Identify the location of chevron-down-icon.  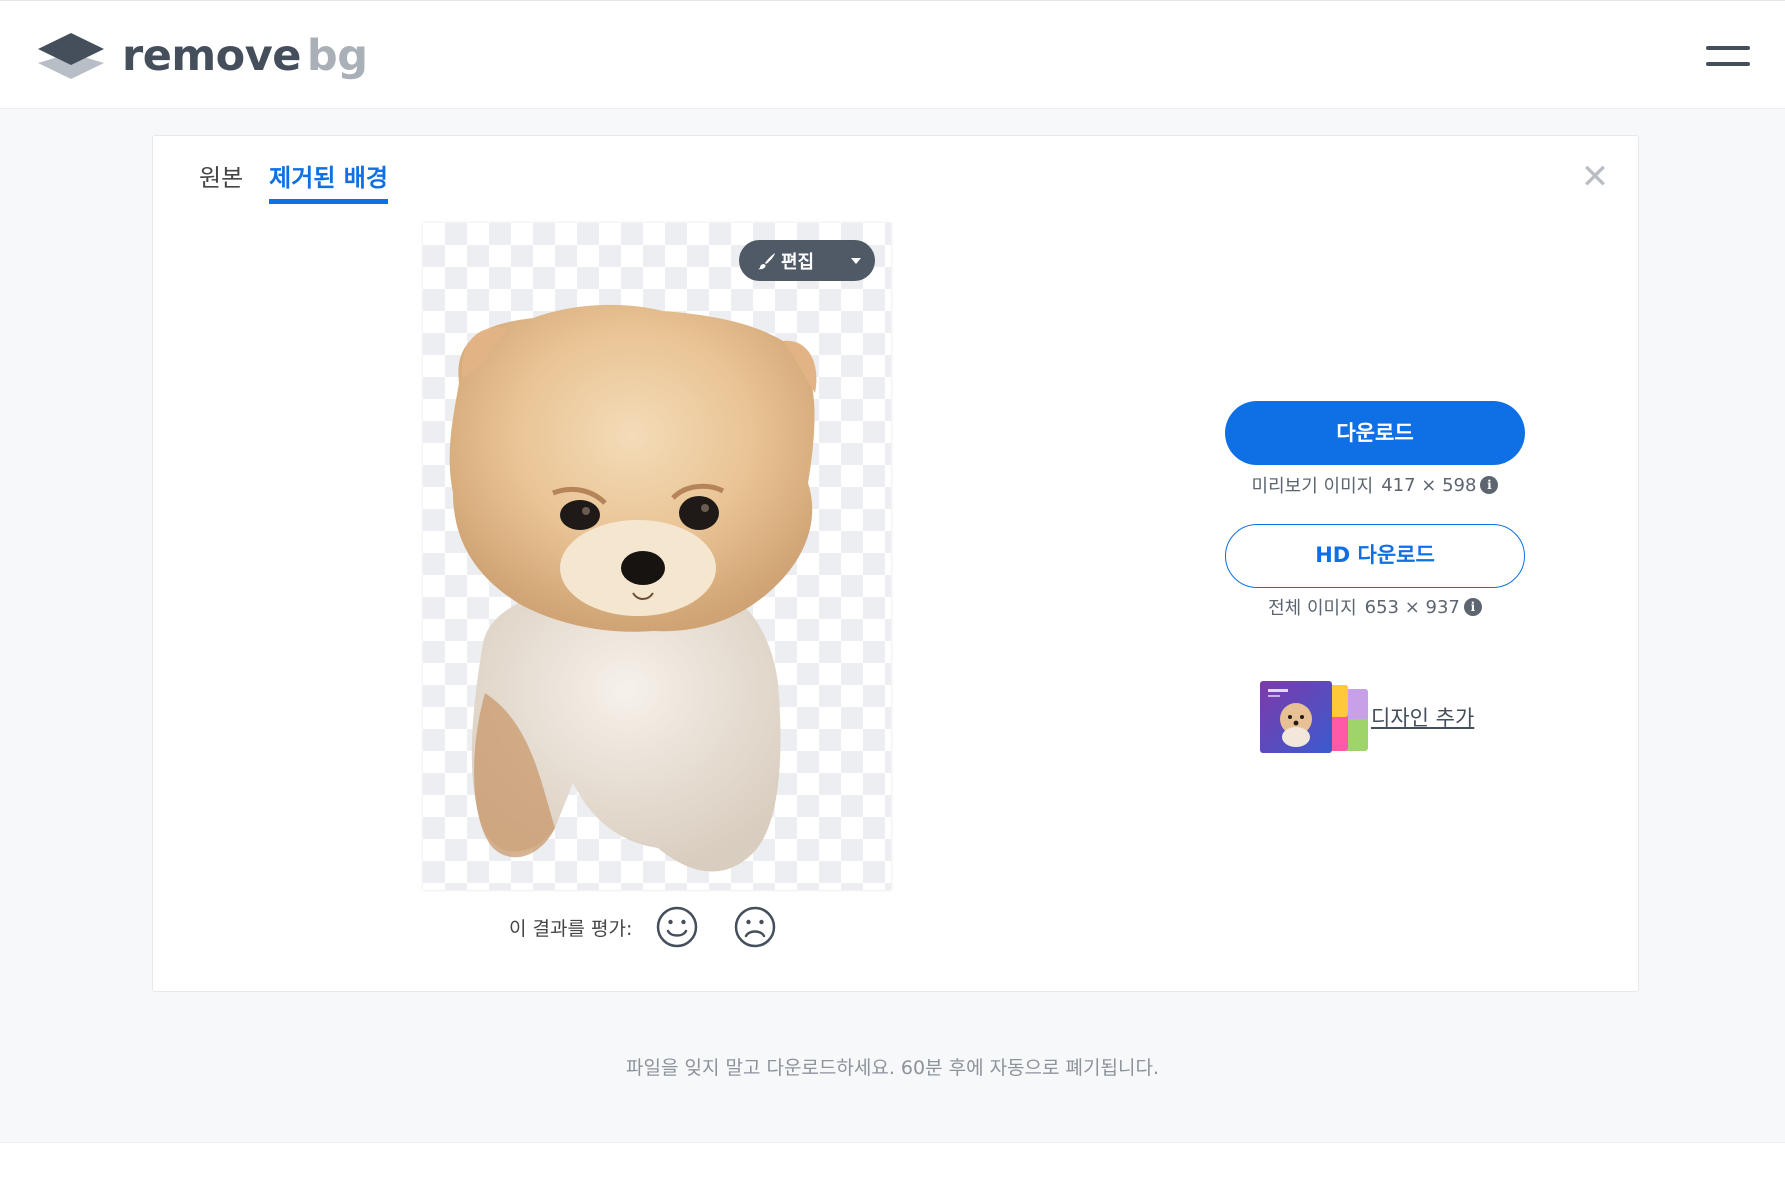
(856, 261).